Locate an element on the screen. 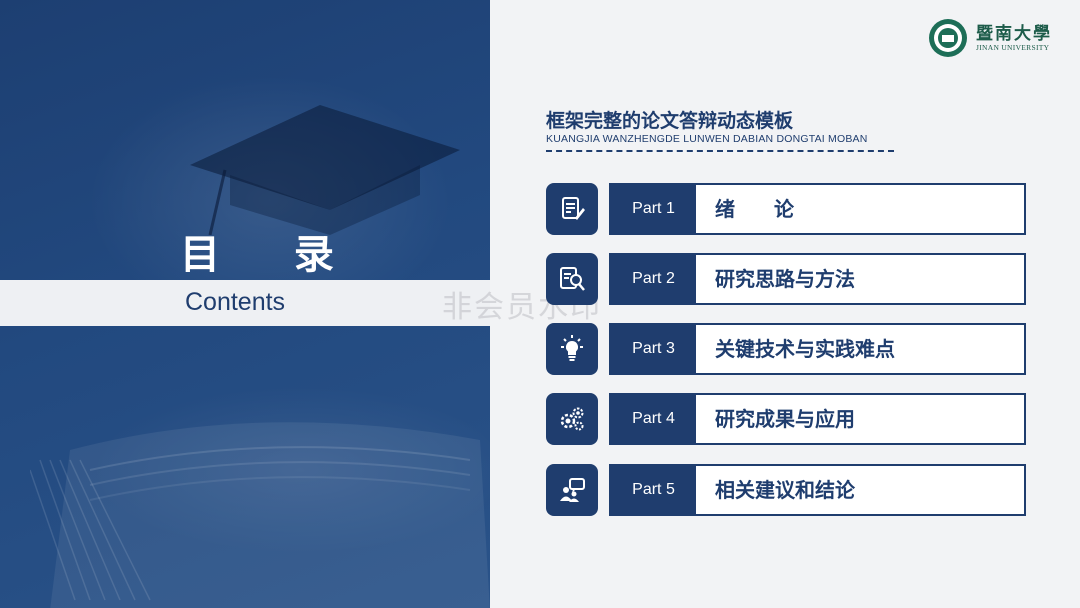 This screenshot has width=1080, height=608. toc-item-1: Part 1 绪 论 is located at coordinates (786, 209).